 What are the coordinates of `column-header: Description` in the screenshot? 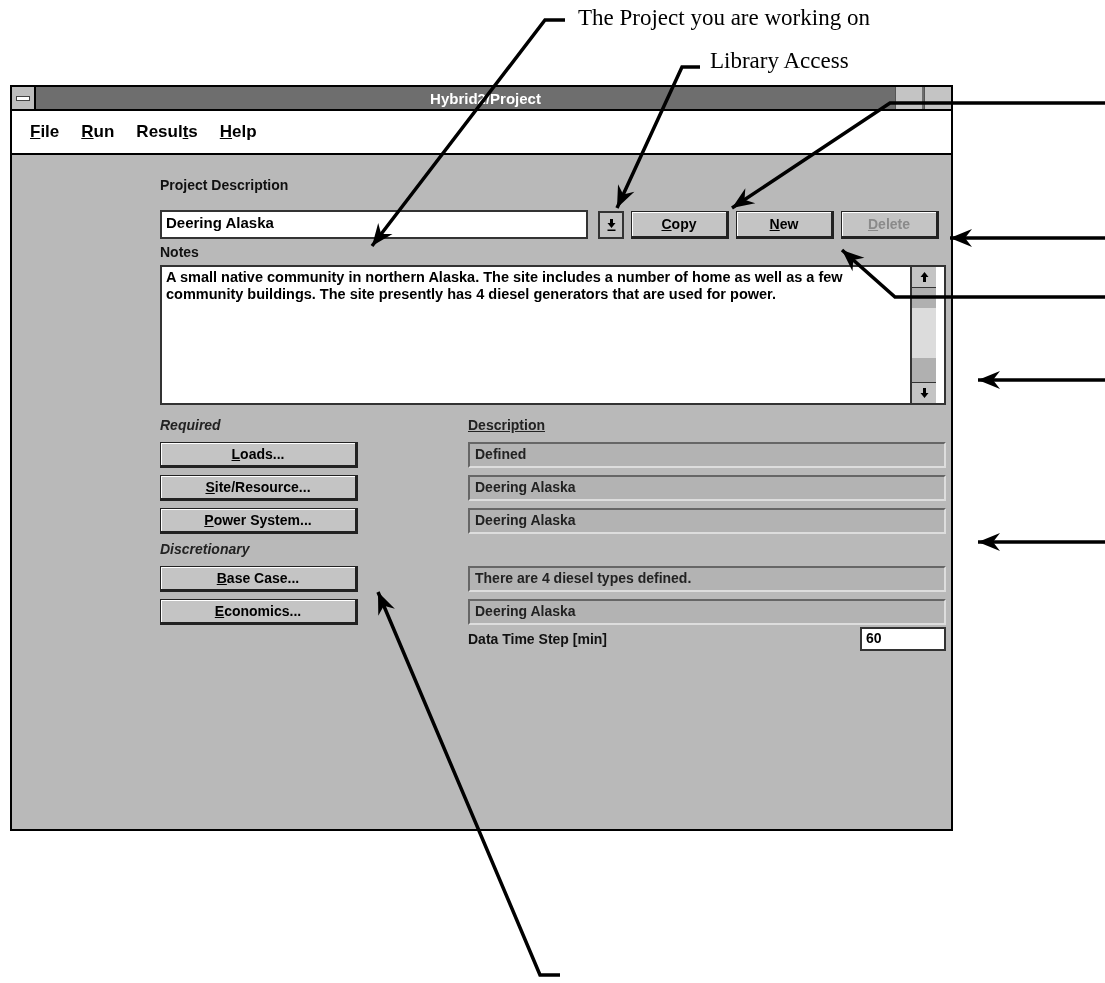 It's located at (507, 426).